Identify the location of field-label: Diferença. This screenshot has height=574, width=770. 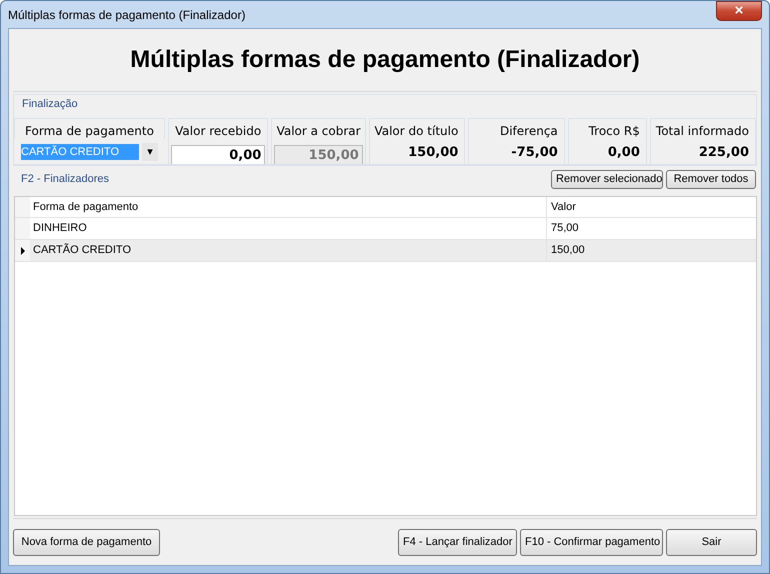
(528, 131).